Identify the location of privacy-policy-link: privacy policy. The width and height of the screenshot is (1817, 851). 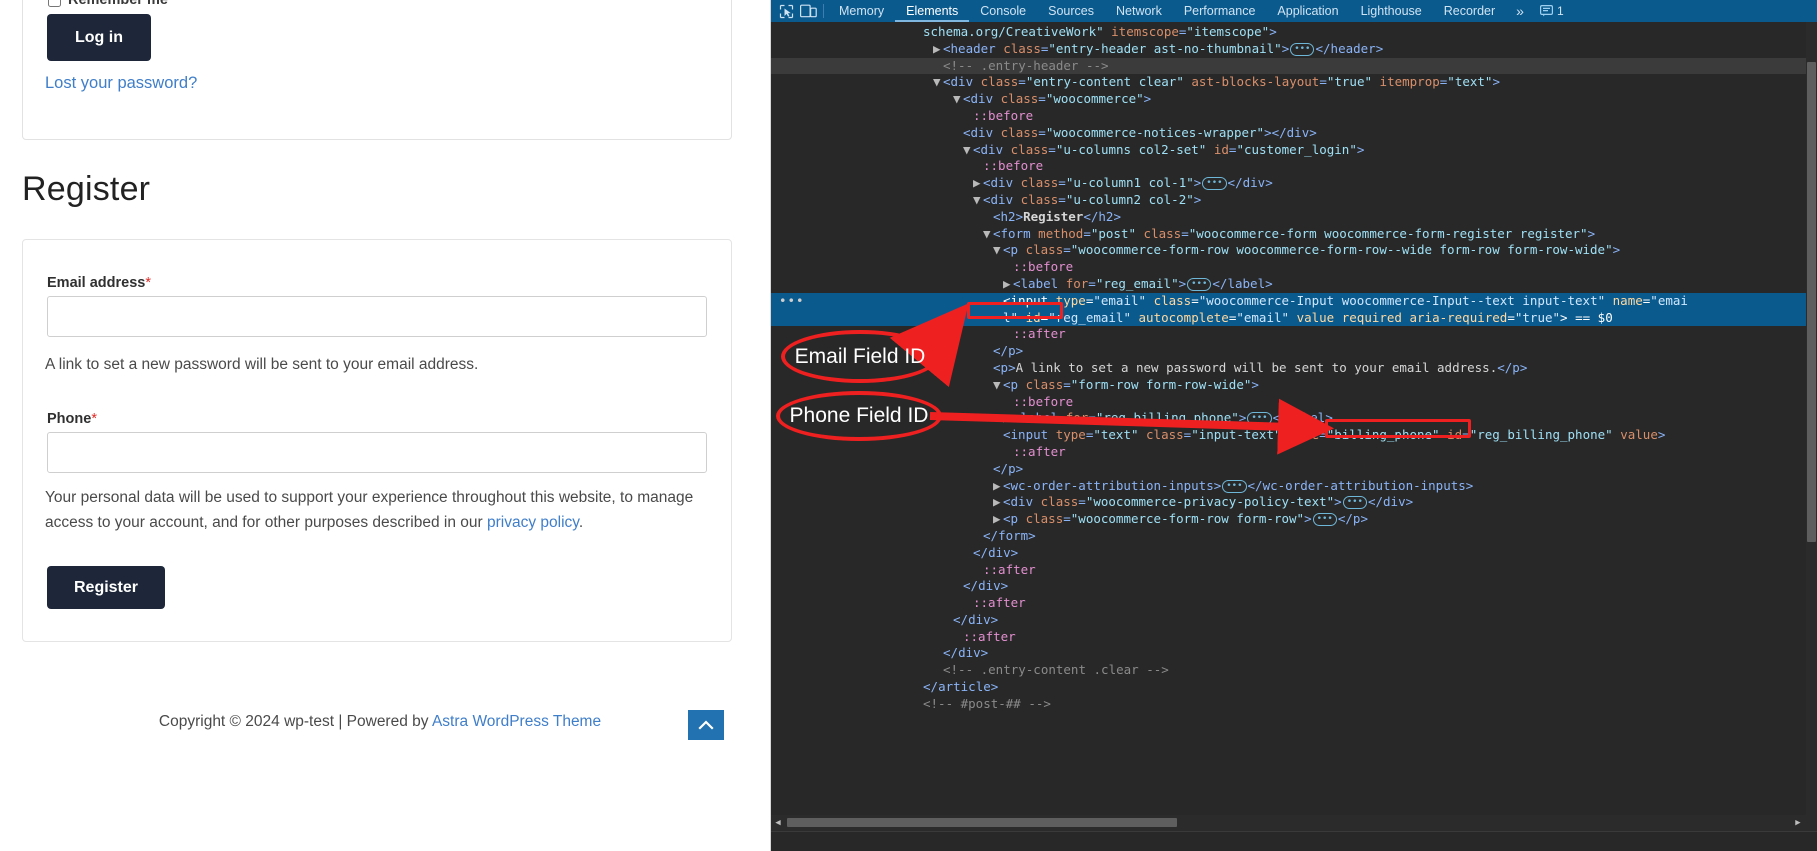
(533, 522).